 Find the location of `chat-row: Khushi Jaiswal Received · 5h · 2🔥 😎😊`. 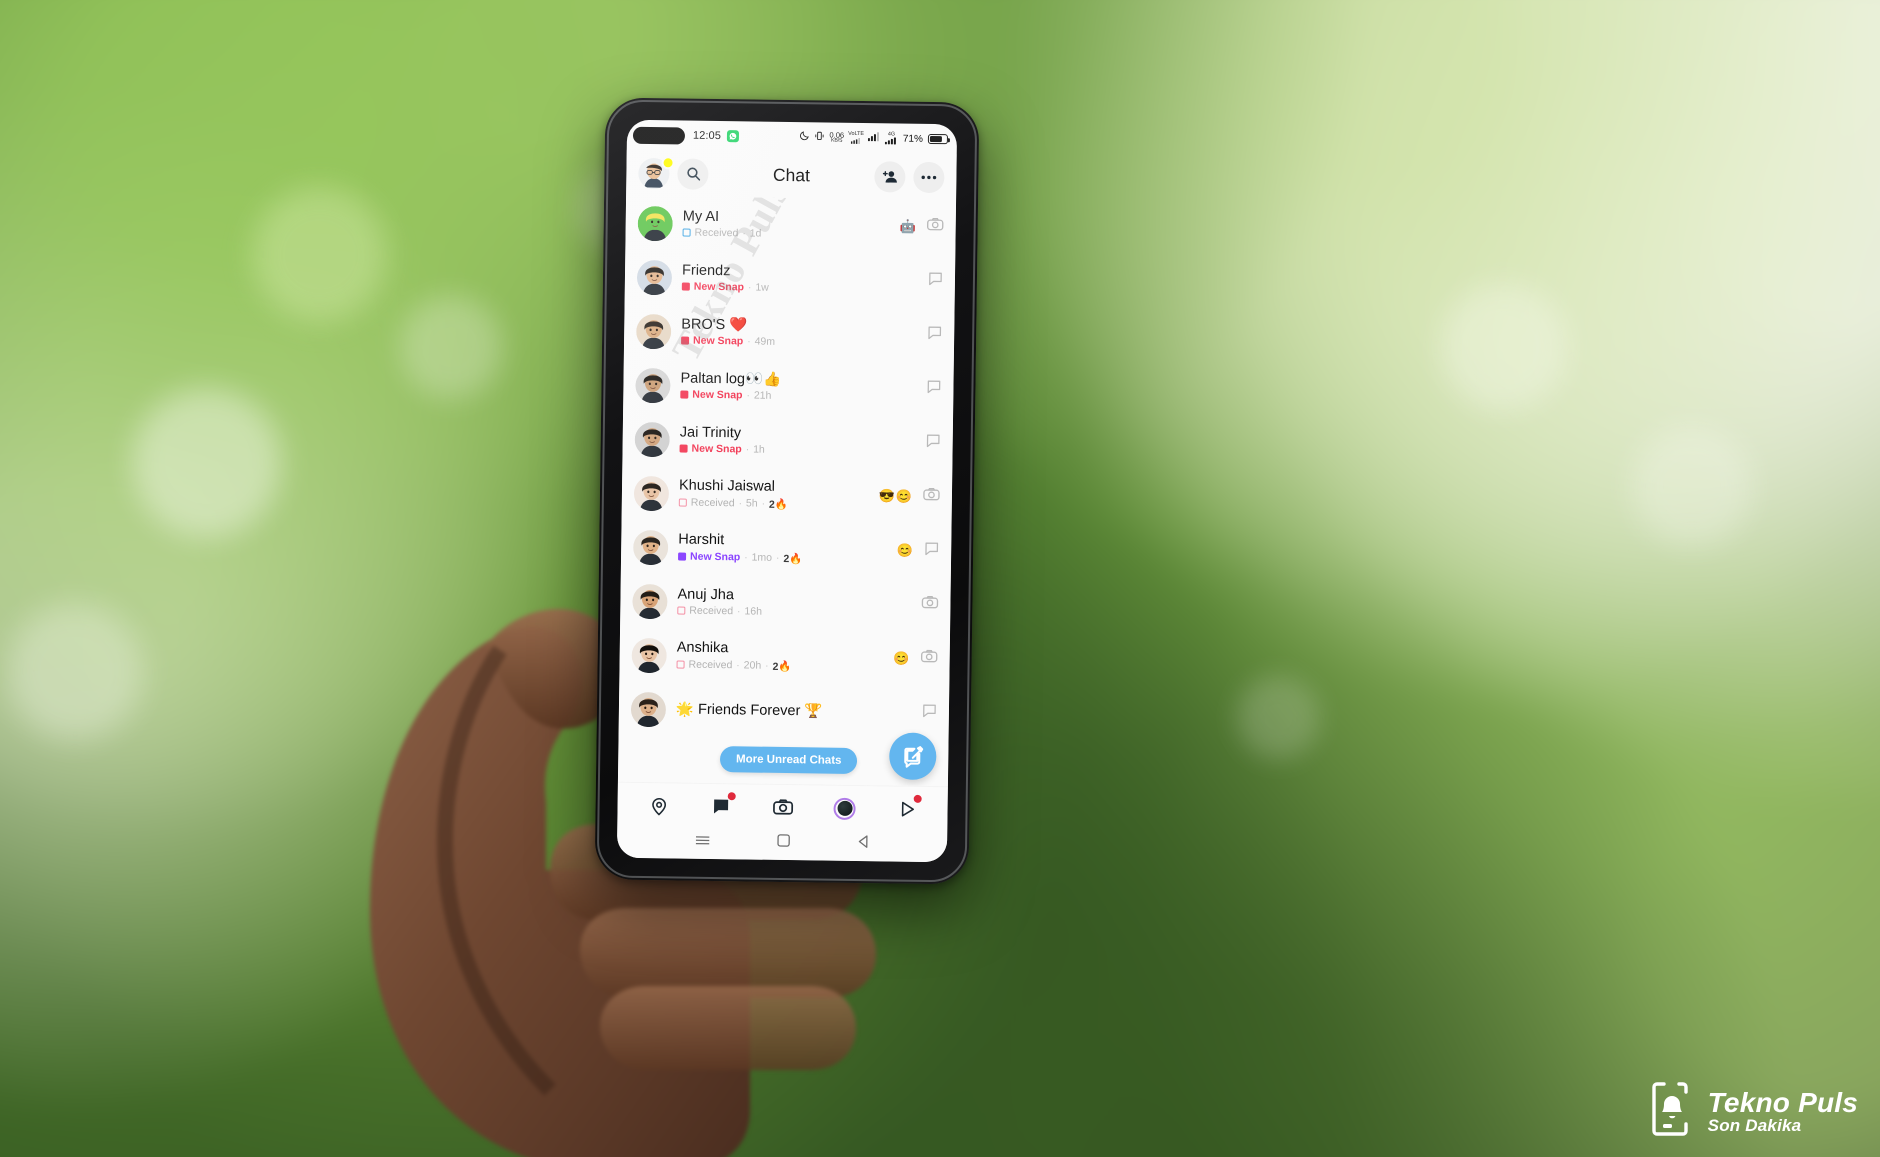

chat-row: Khushi Jaiswal Received · 5h · 2🔥 😎😊 is located at coordinates (787, 495).